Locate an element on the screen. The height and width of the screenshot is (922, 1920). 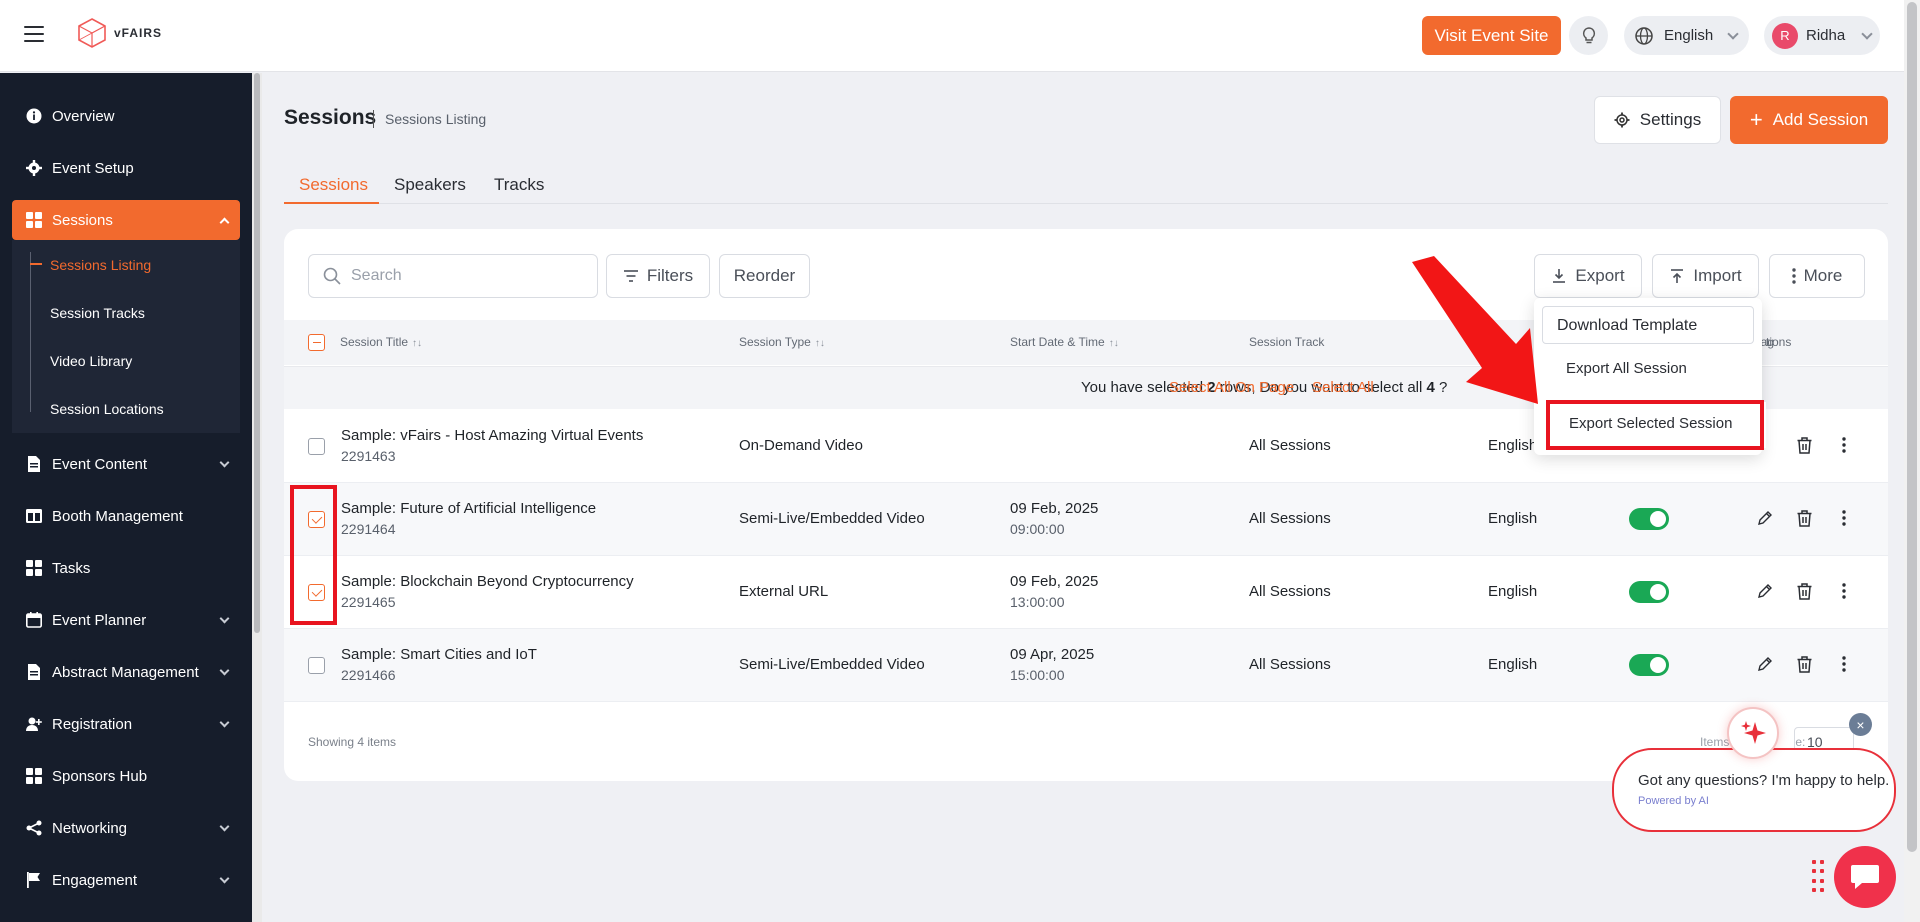
close-icon: × is located at coordinates (1860, 724).